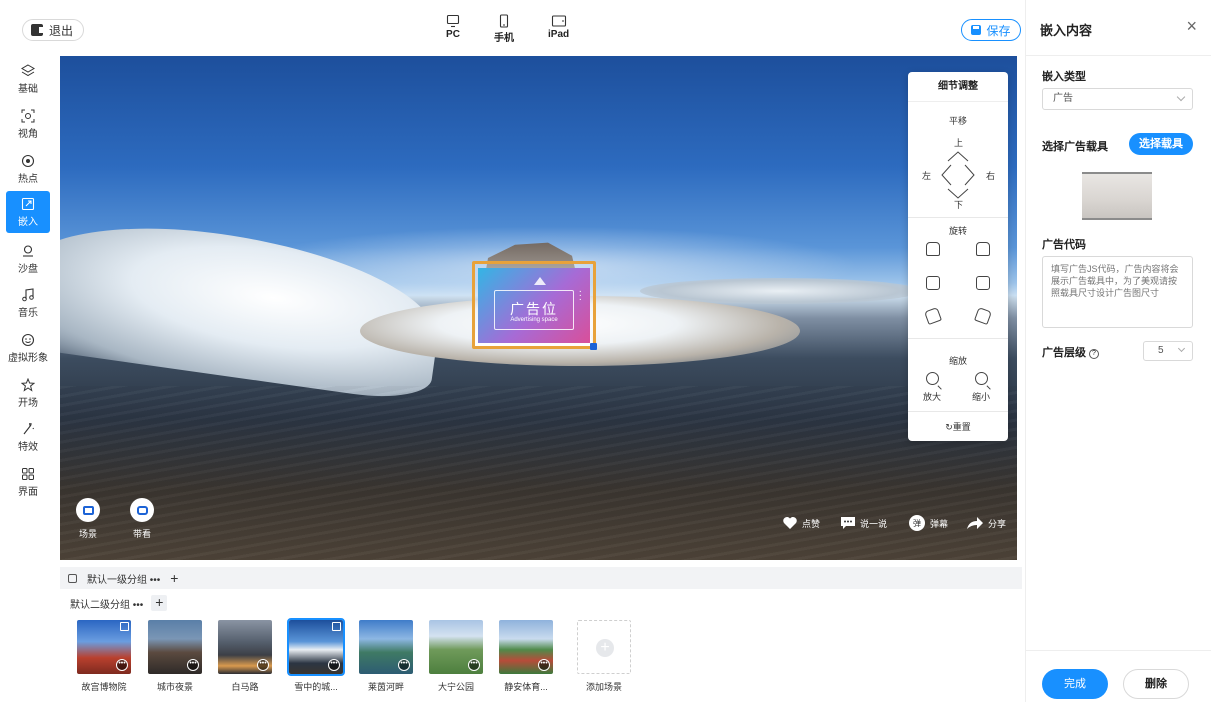 Image resolution: width=1211 pixels, height=702 pixels. I want to click on primary-group-tab: 默认一级分组 •••, so click(123, 578).